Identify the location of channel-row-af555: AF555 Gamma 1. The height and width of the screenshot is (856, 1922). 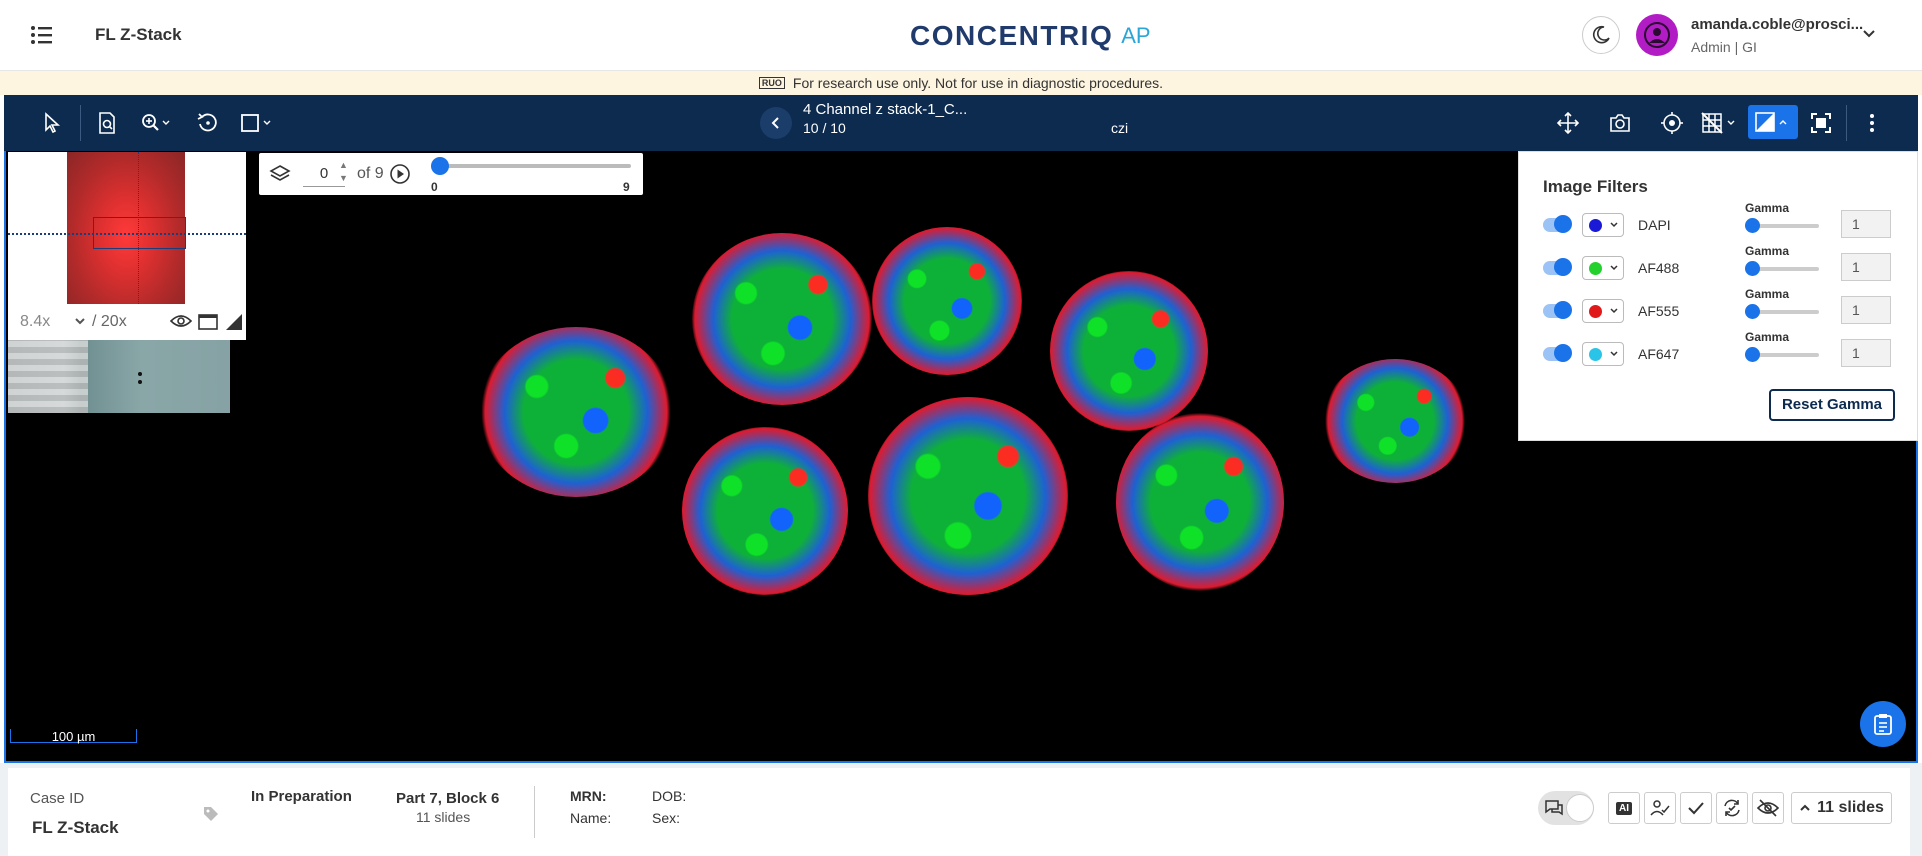
(1719, 309).